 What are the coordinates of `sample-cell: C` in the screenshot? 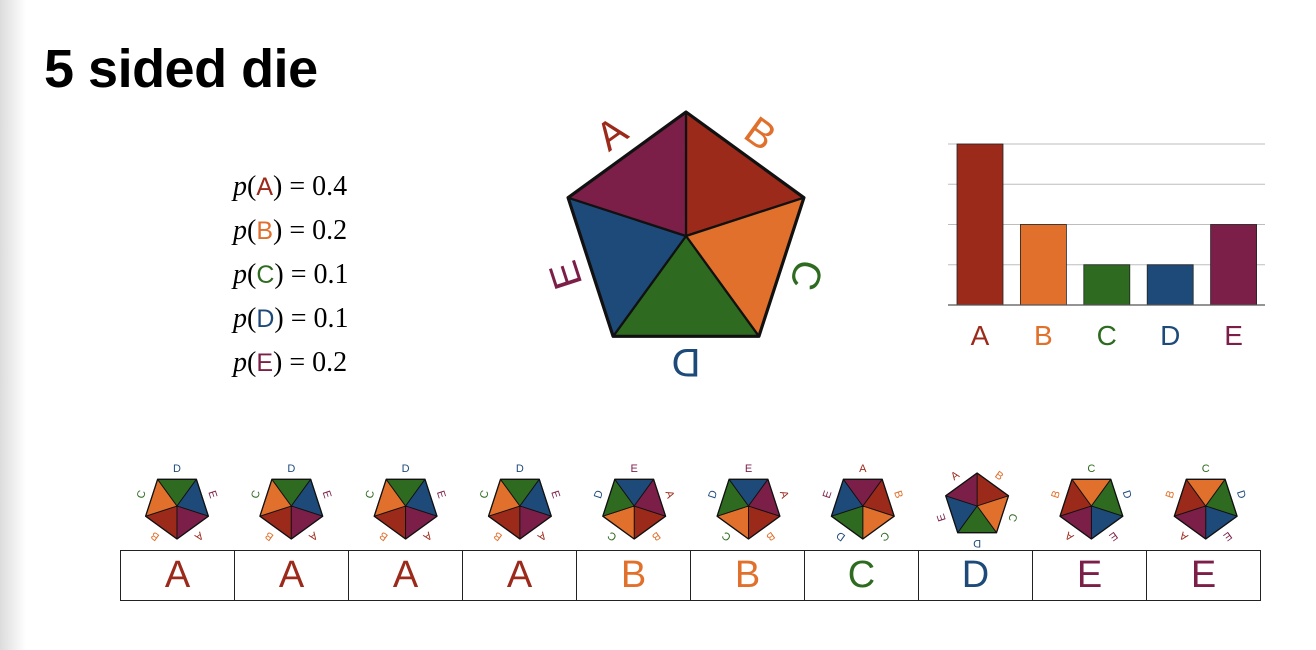 It's located at (861, 575).